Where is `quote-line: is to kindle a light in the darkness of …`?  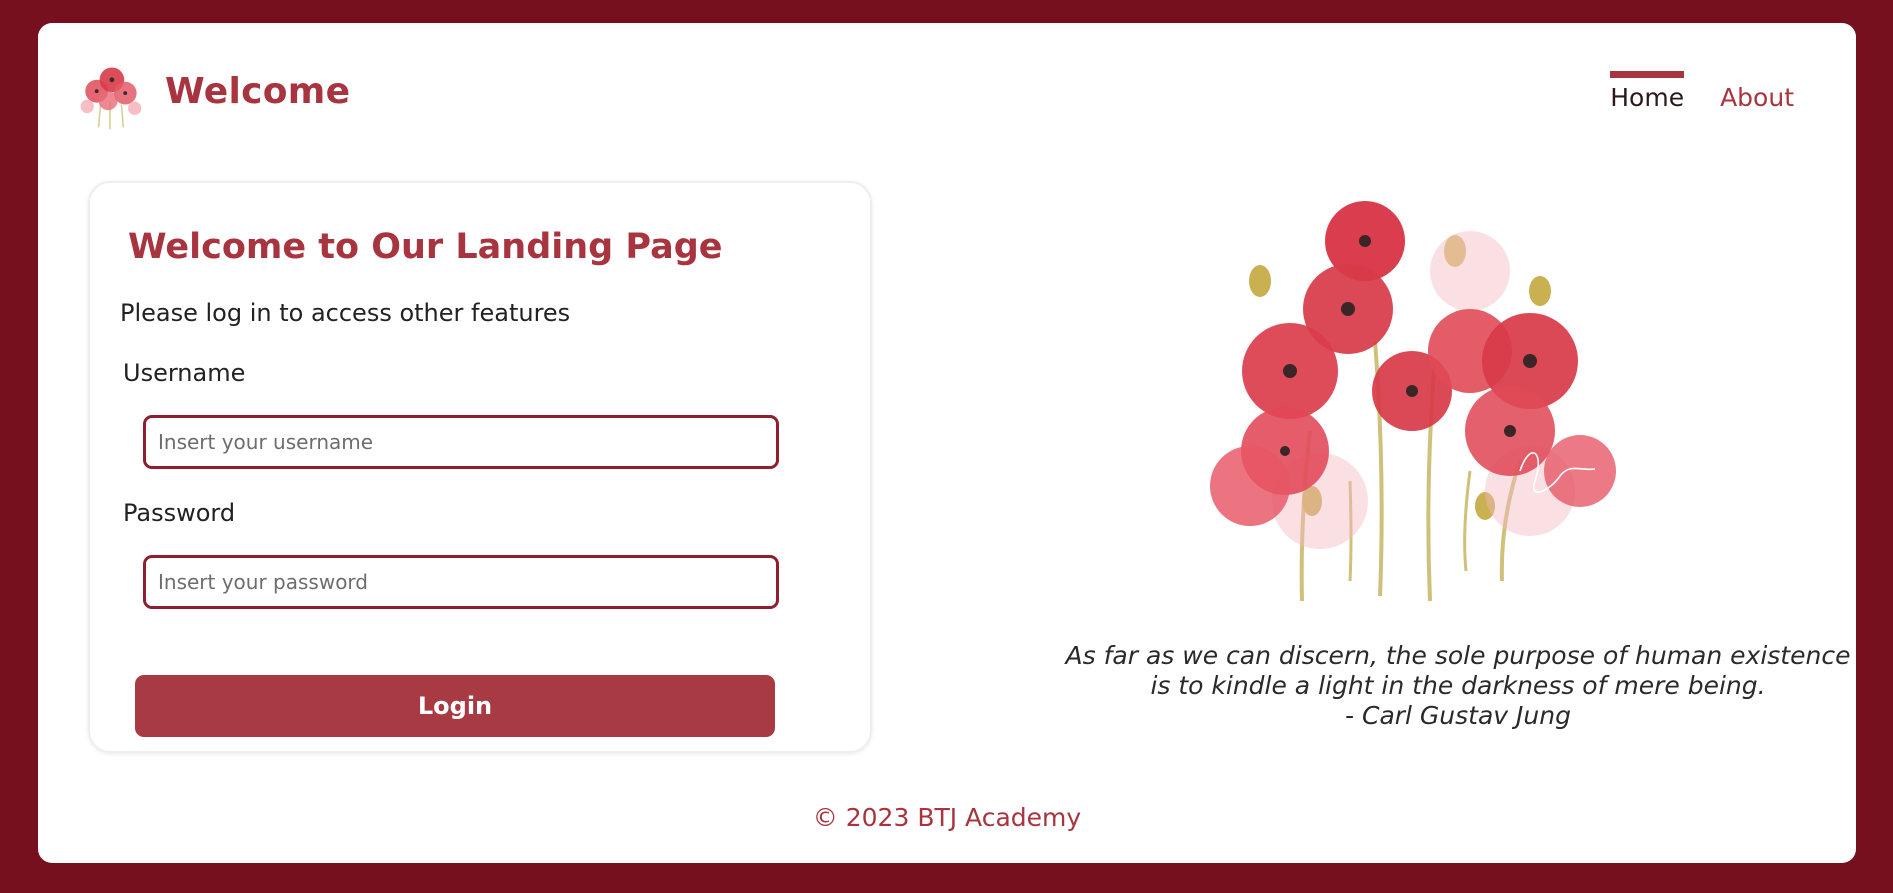
quote-line: is to kindle a light in the darkness of … is located at coordinates (1458, 685).